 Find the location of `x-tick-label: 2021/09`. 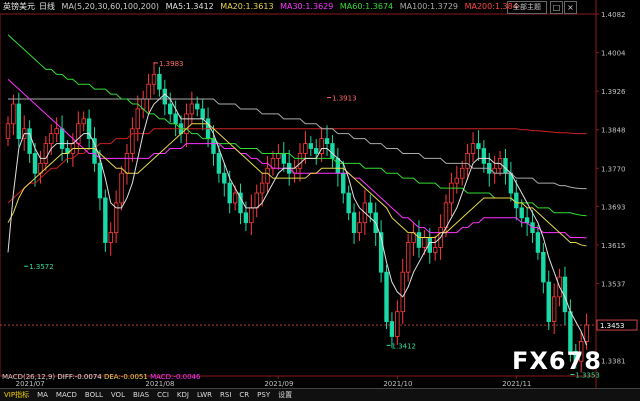

x-tick-label: 2021/09 is located at coordinates (278, 384).